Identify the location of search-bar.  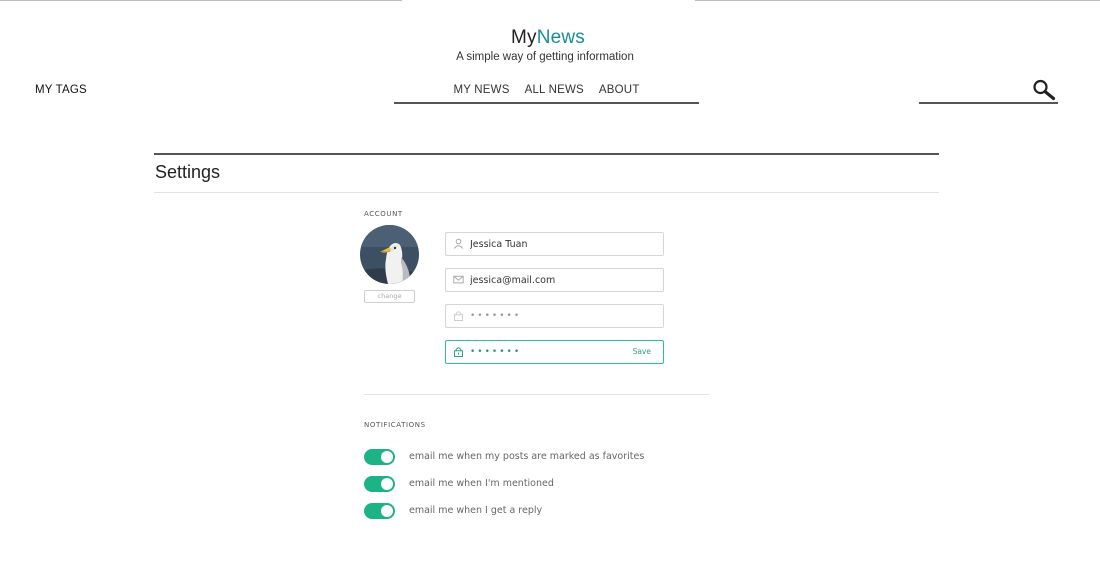
(988, 91).